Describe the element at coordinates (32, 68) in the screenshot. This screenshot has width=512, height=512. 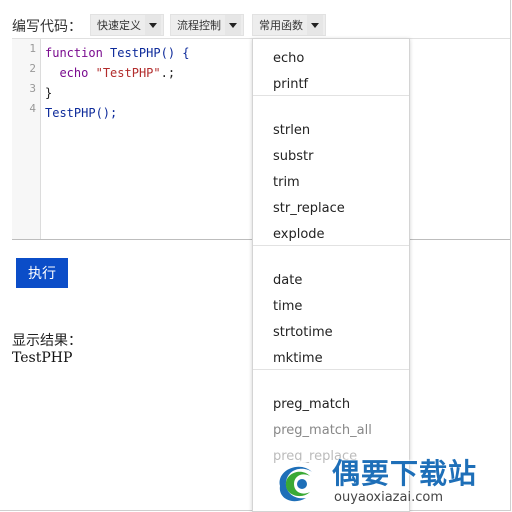
I see `line-number: 2` at that location.